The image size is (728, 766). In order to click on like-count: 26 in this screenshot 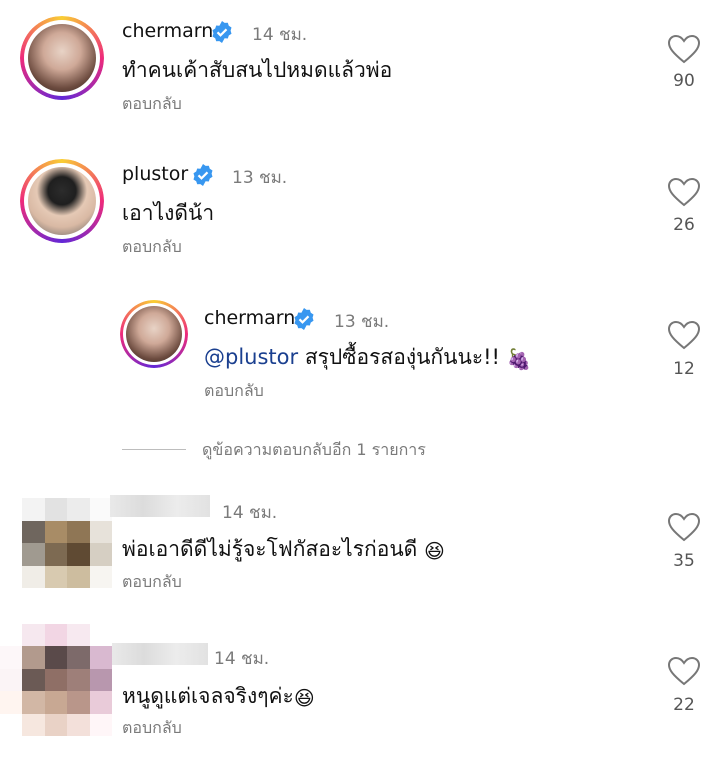, I will do `click(684, 225)`.